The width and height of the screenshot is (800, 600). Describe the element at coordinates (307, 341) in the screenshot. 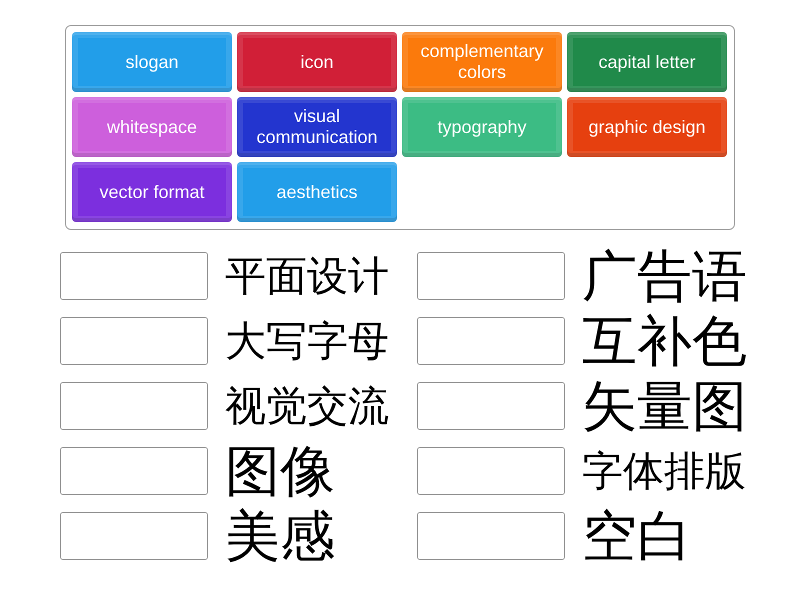

I see `match-text: 大写字母` at that location.